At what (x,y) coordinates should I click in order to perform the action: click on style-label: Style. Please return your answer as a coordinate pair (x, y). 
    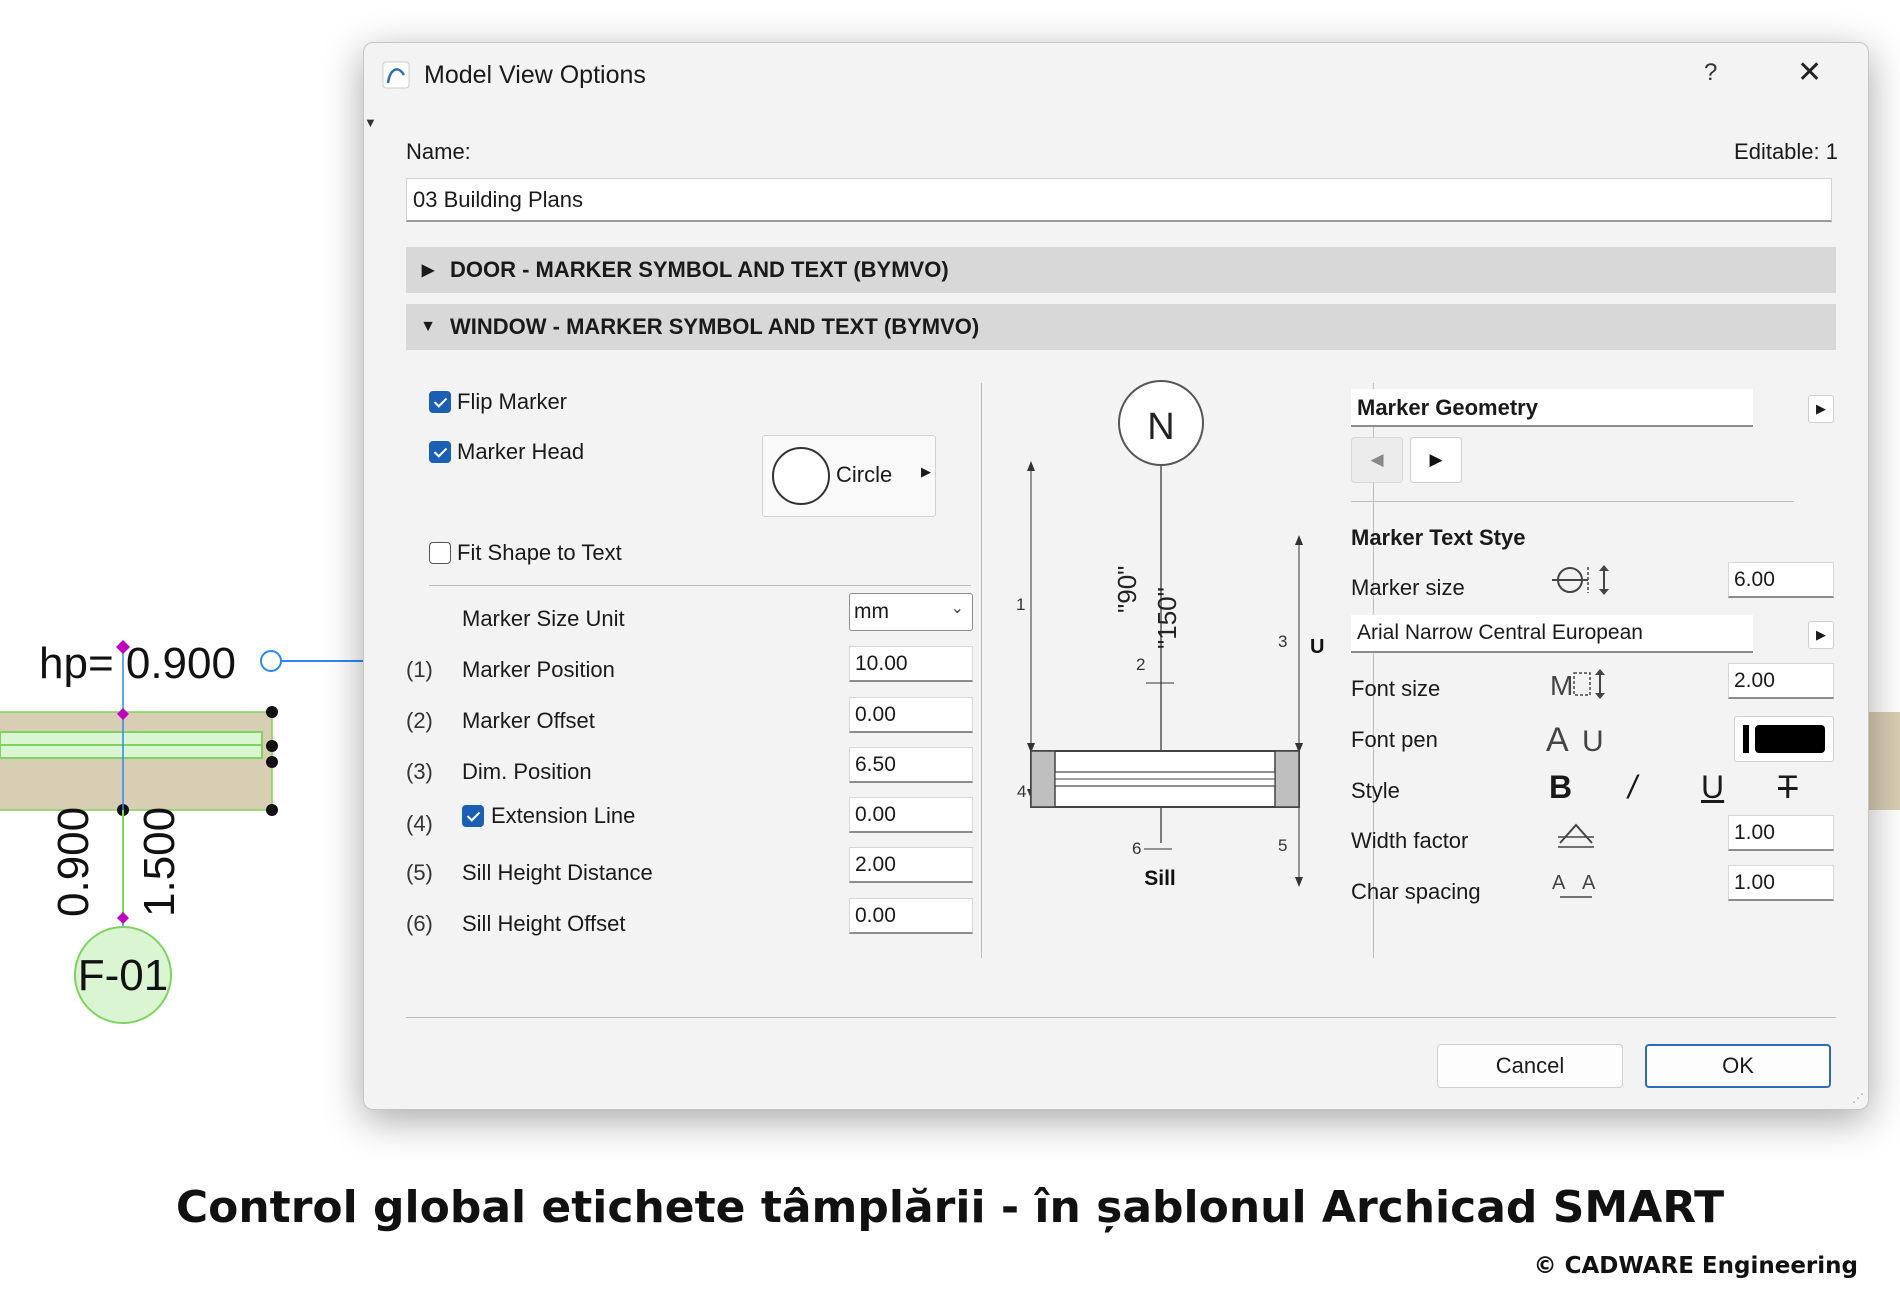
    Looking at the image, I should click on (1375, 790).